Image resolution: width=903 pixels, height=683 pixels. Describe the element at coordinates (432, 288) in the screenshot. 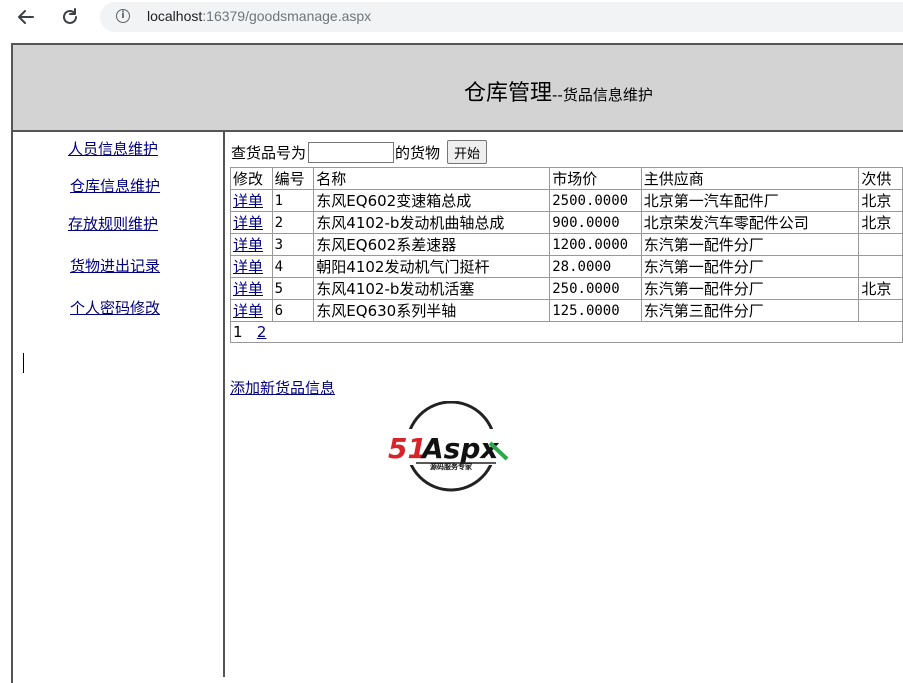

I see `cell-name: 东风4102-b发动机活塞` at that location.